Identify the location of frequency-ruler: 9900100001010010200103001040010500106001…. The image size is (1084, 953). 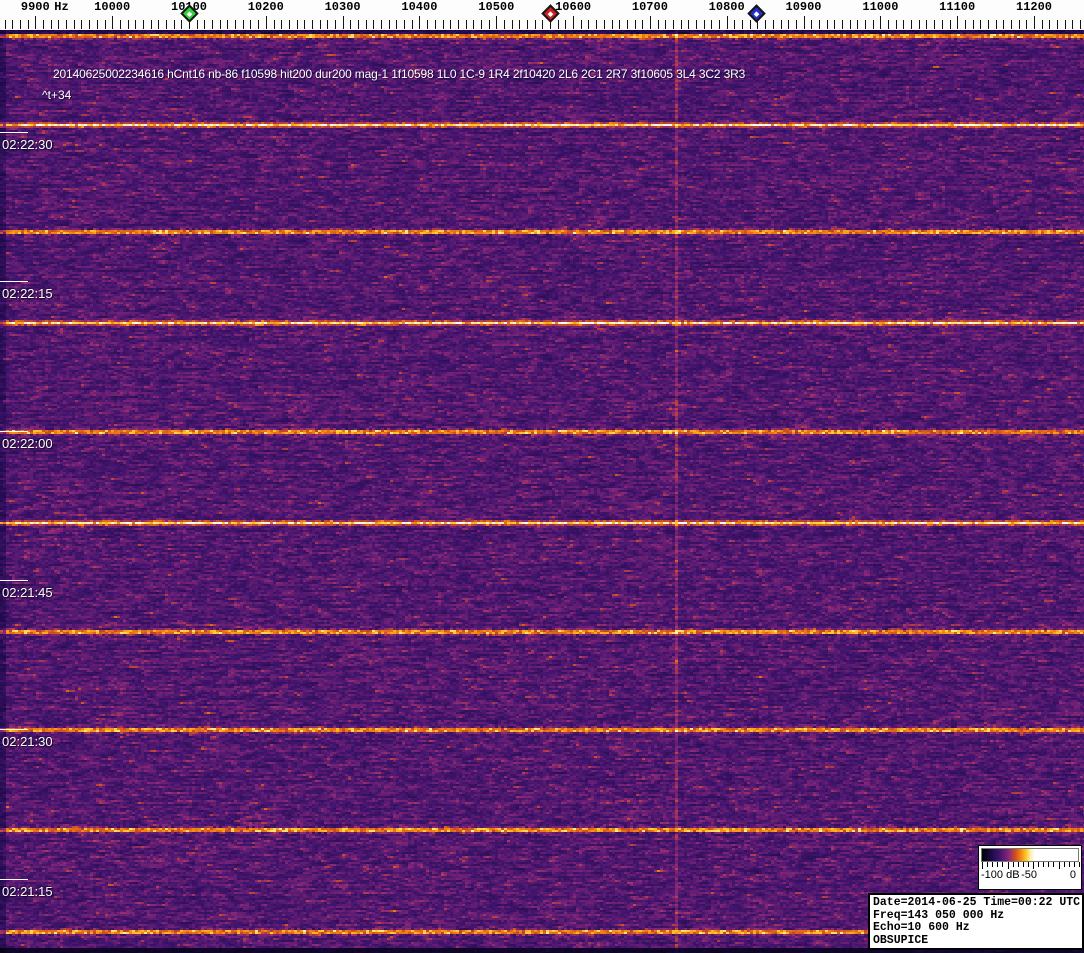
(542, 15).